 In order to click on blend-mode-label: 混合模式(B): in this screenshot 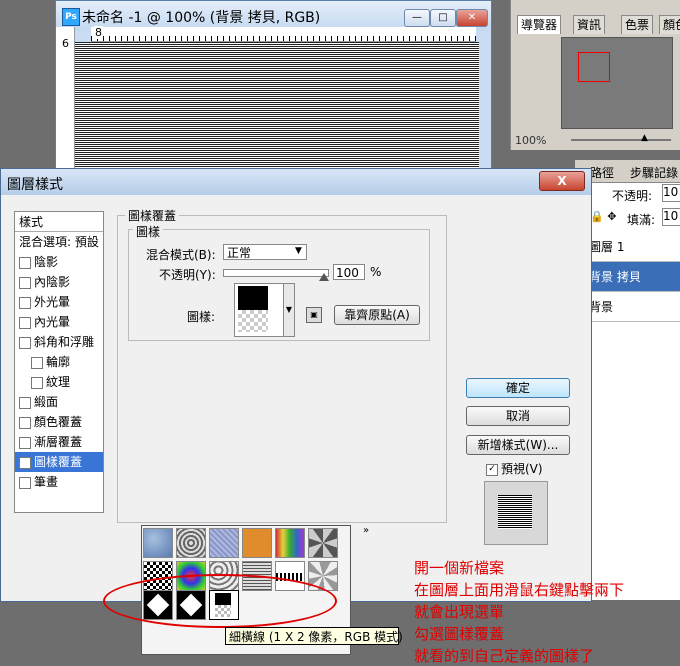, I will do `click(181, 255)`.